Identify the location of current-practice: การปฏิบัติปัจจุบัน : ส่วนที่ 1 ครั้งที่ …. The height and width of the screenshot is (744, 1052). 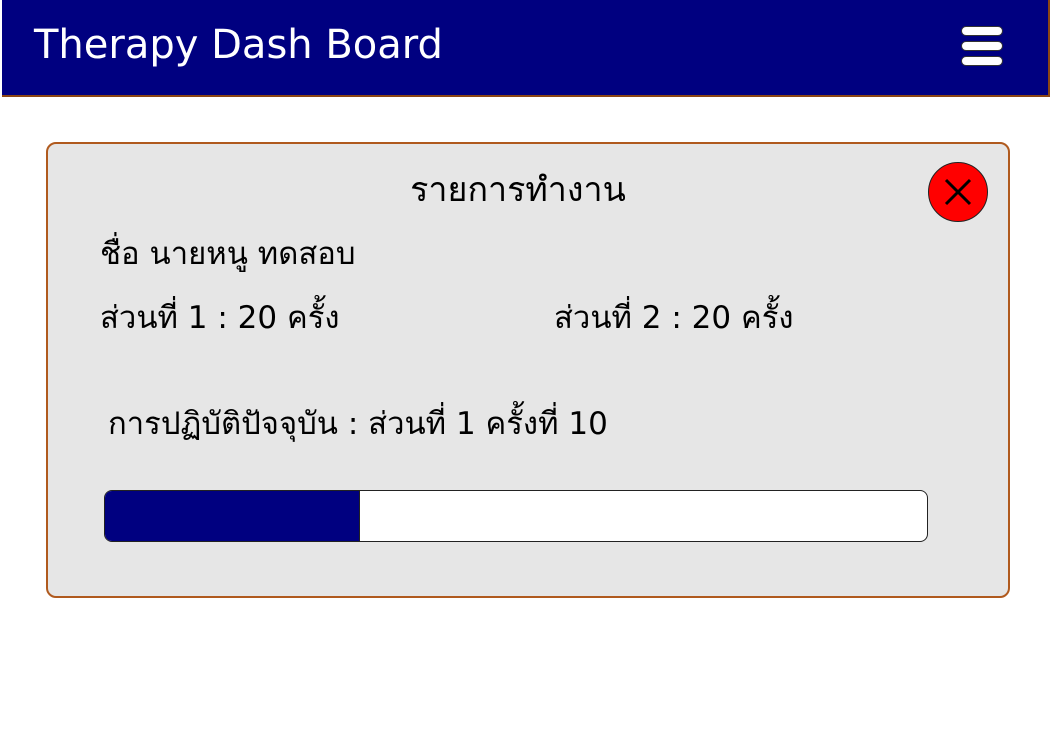
(358, 424).